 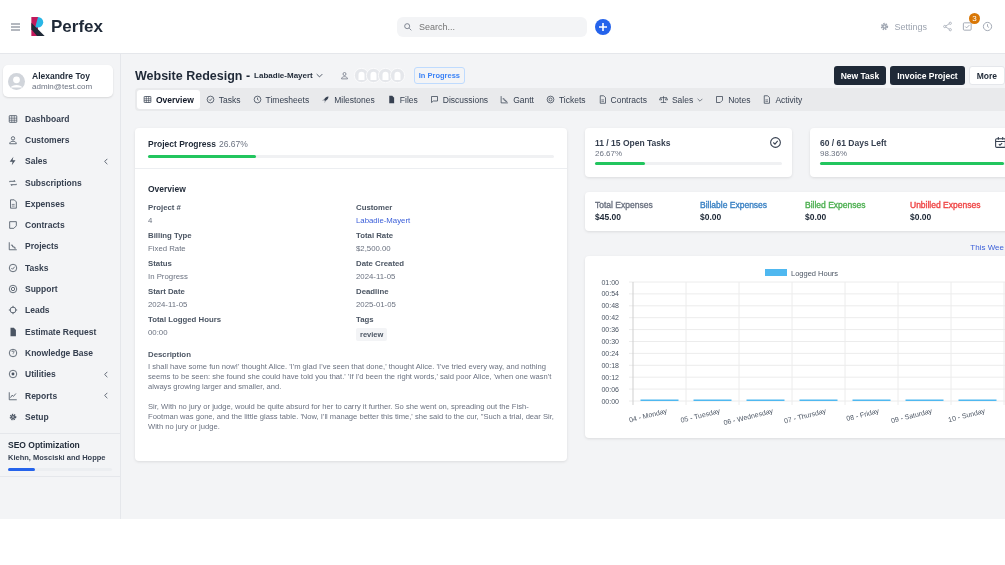 What do you see at coordinates (681, 99) in the screenshot?
I see `tab: Sales` at bounding box center [681, 99].